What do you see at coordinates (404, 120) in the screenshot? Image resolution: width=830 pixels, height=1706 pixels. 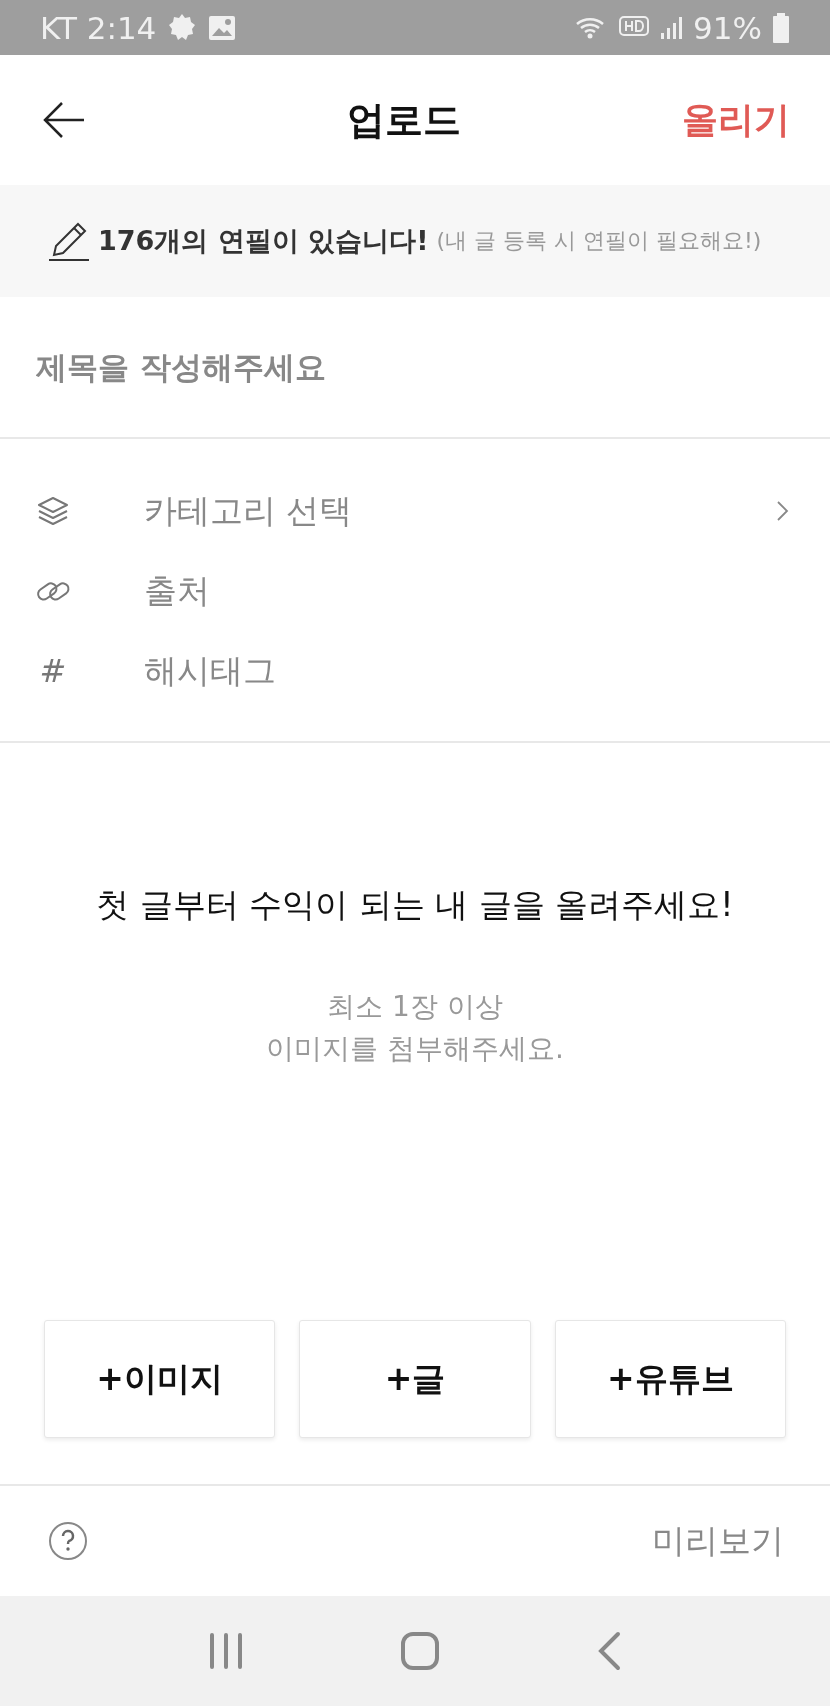 I see `page-title: 업로드` at bounding box center [404, 120].